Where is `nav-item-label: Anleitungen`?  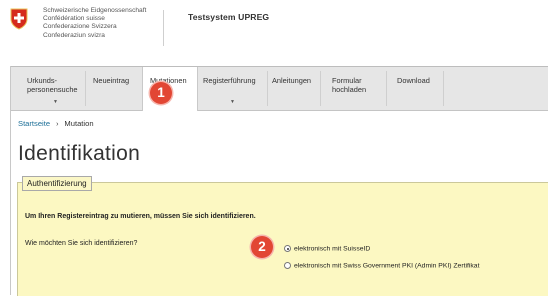 nav-item-label: Anleitungen is located at coordinates (292, 80).